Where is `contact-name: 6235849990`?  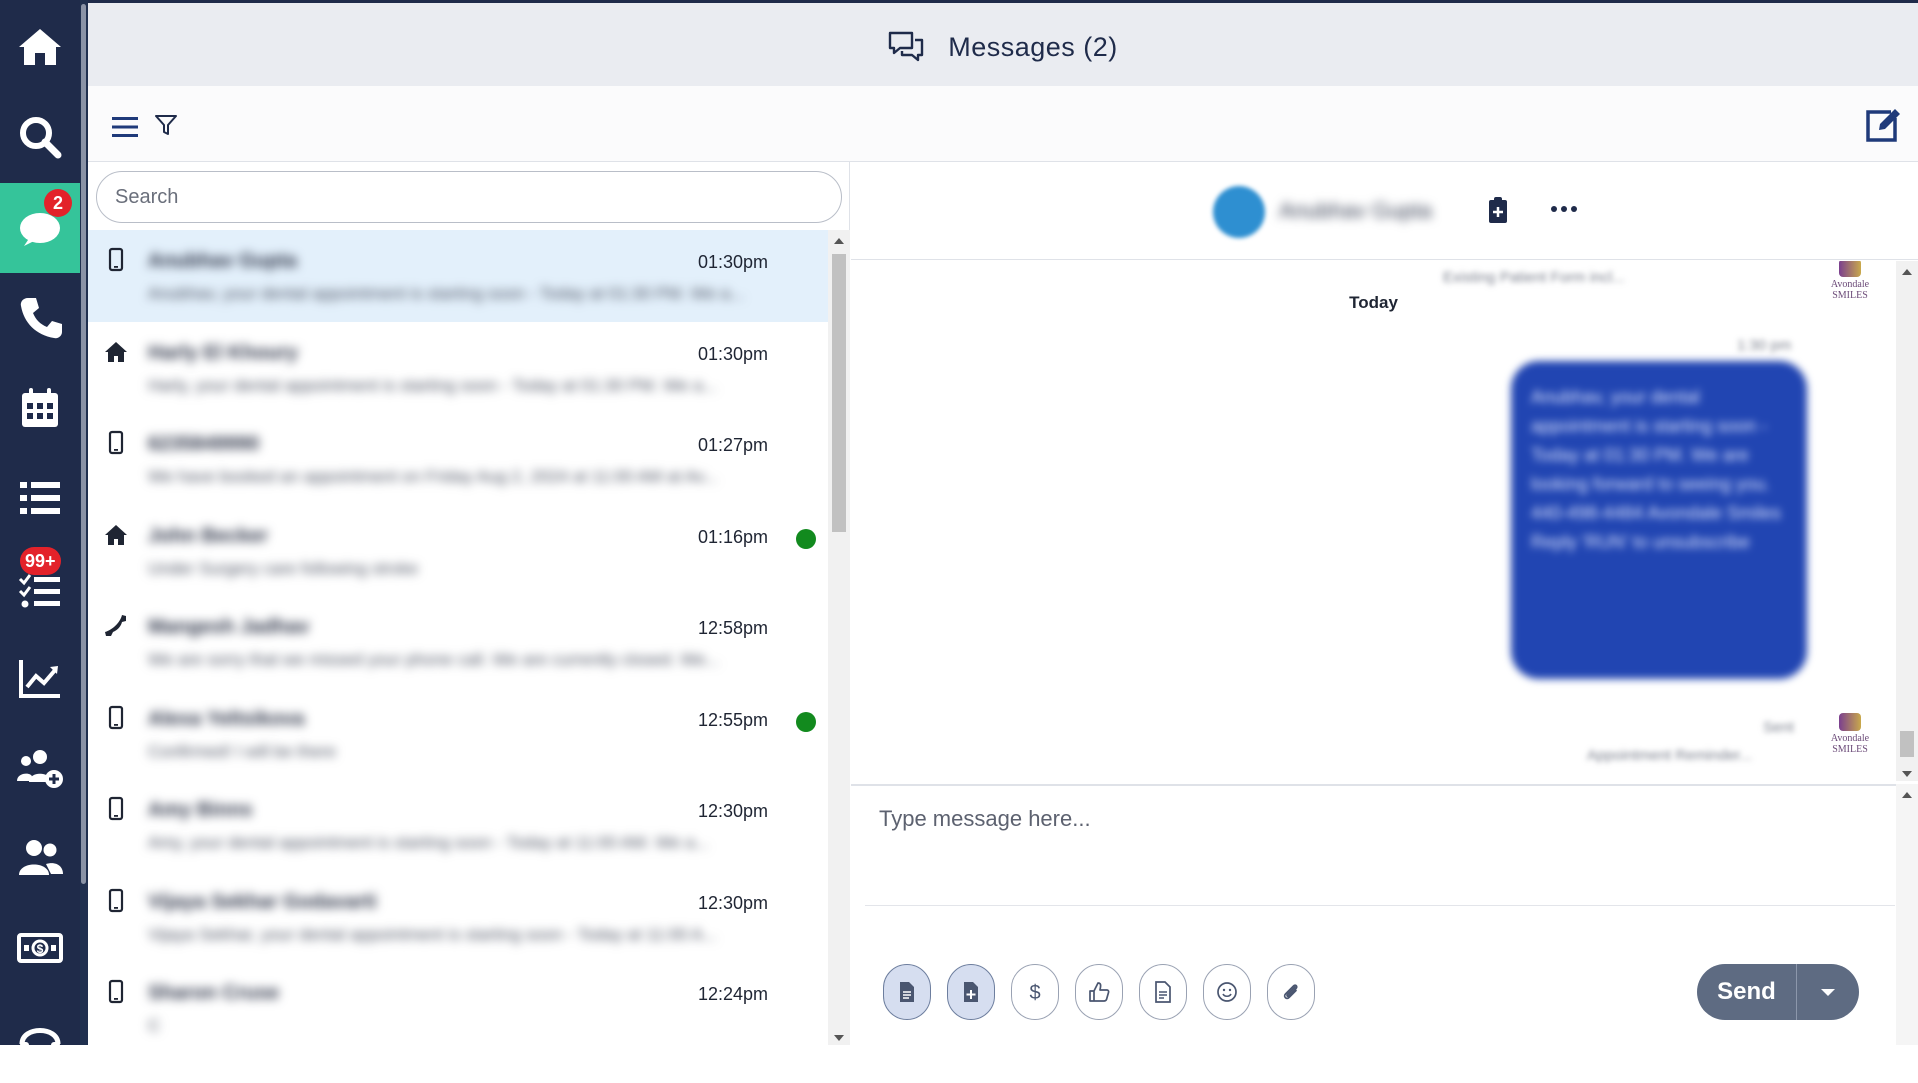 contact-name: 6235849990 is located at coordinates (204, 444).